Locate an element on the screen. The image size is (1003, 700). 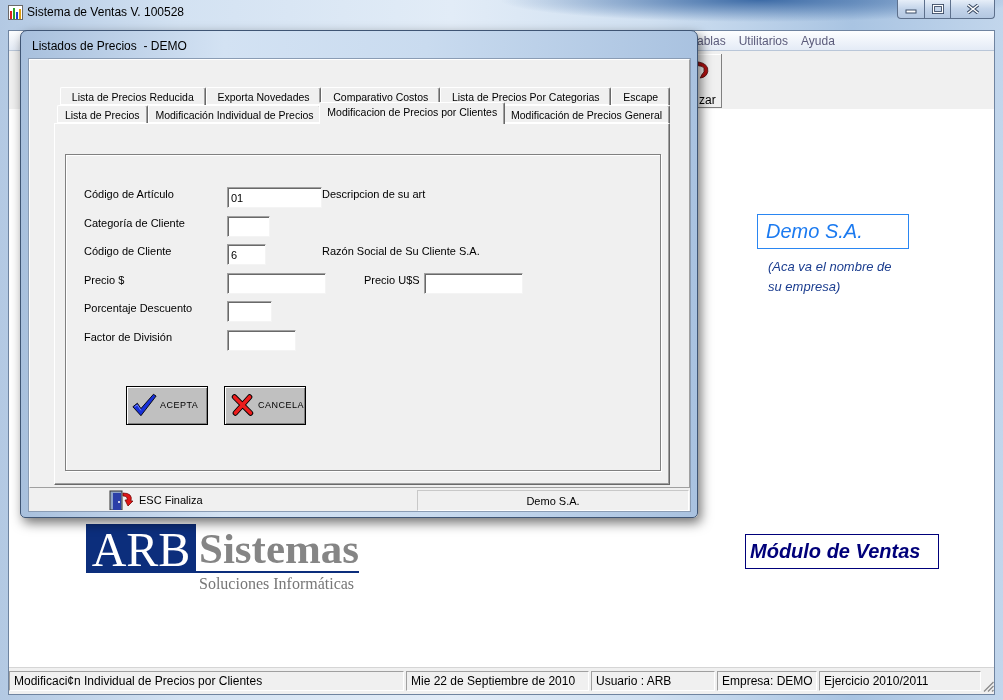
tab: Lista de Precios Reducida is located at coordinates (133, 96).